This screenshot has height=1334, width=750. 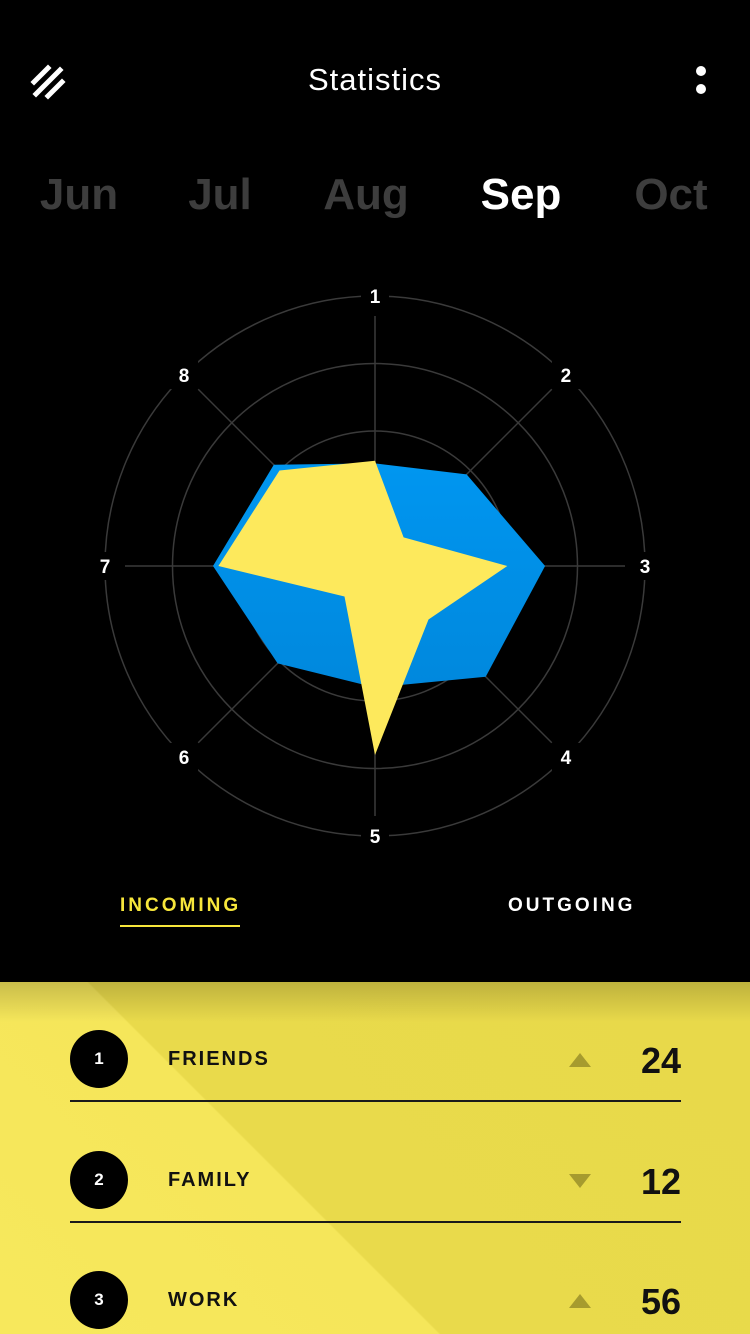 I want to click on axis-label-6: 6, so click(x=184, y=758).